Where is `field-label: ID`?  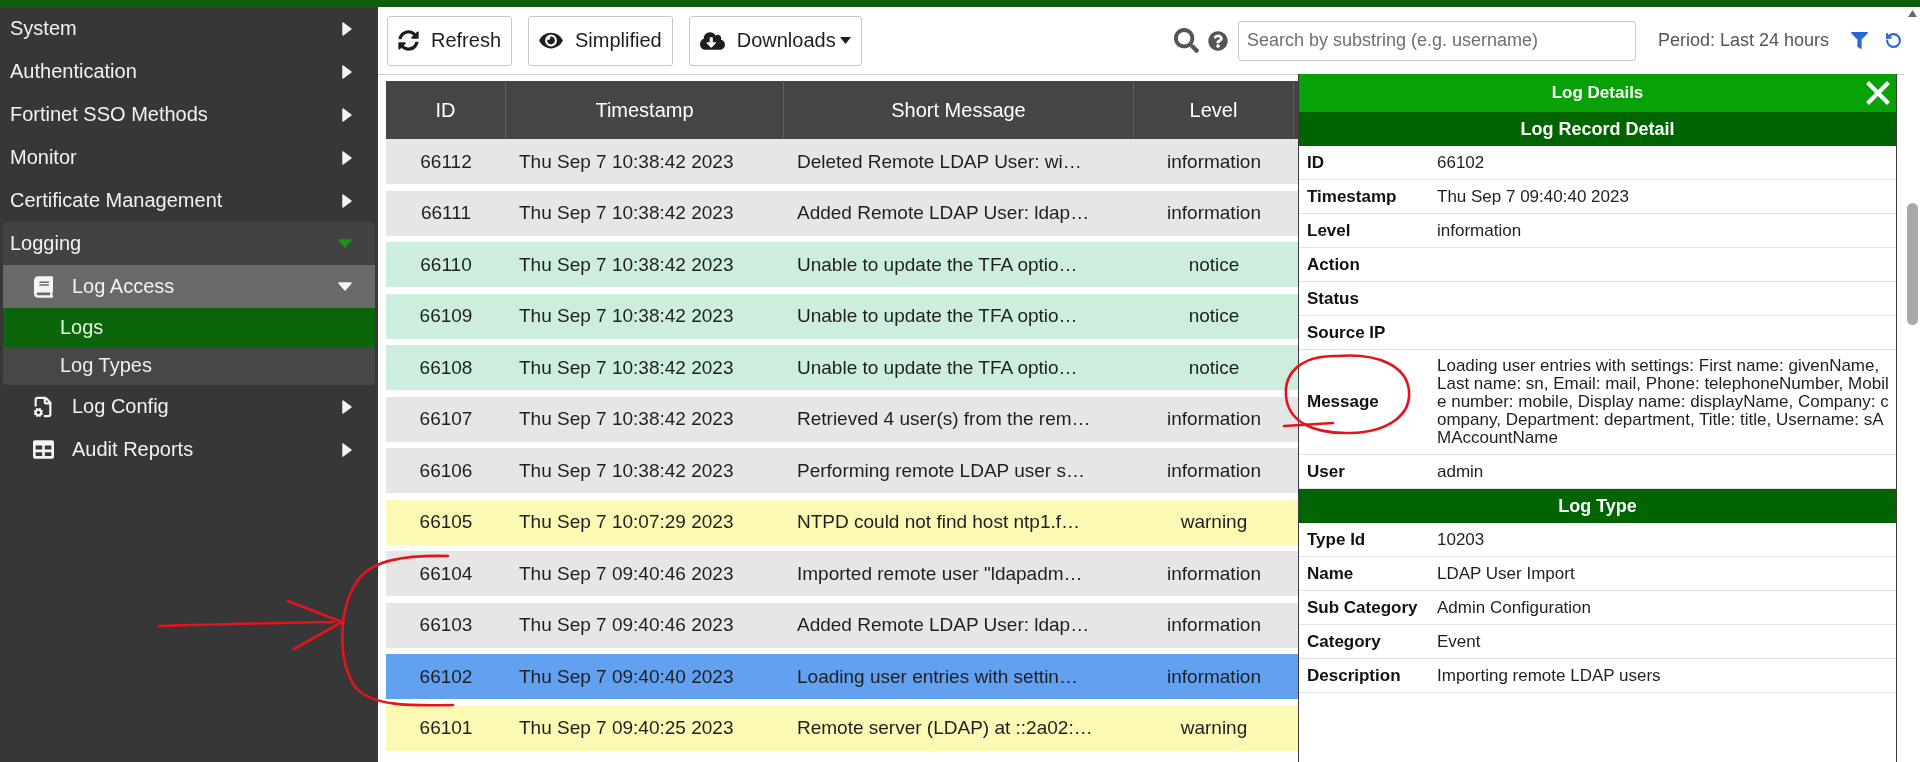 field-label: ID is located at coordinates (1316, 162).